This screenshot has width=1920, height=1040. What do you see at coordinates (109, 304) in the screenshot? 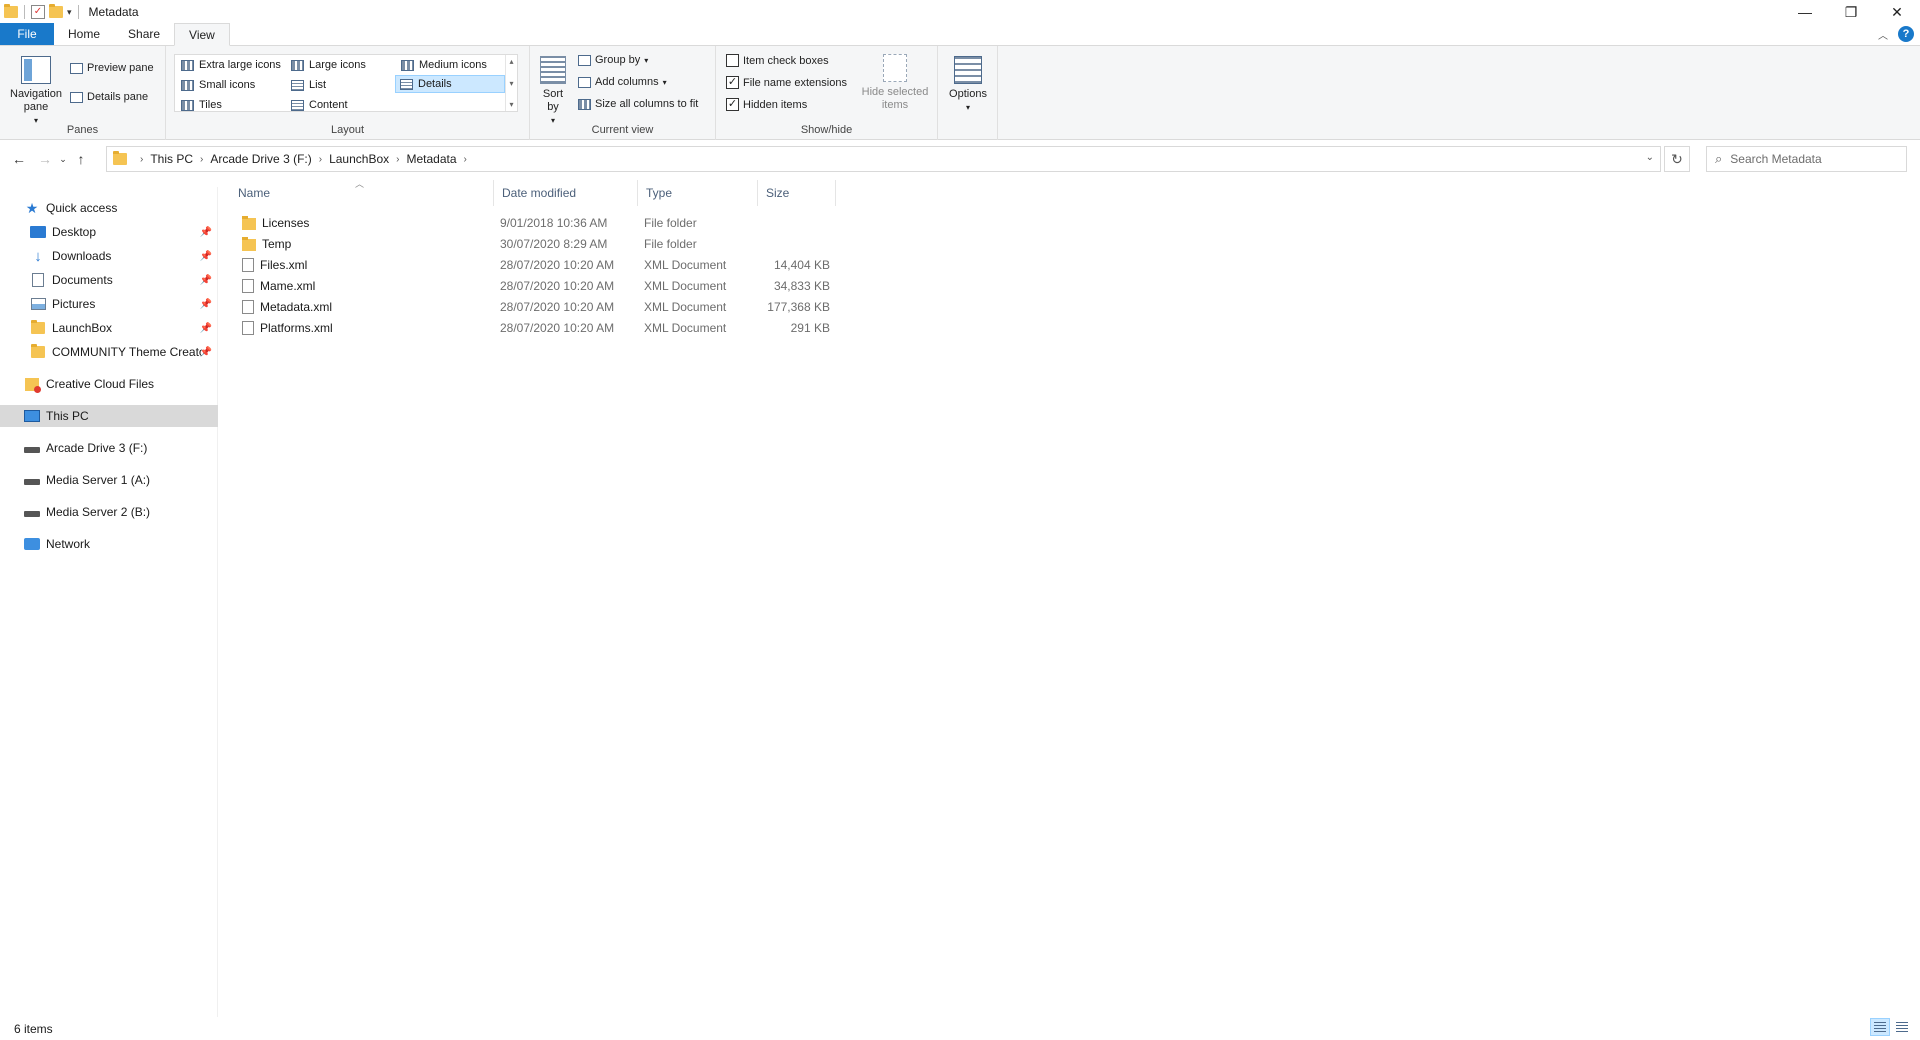
I see `sidebar-item-pictures: Pictures 📌` at bounding box center [109, 304].